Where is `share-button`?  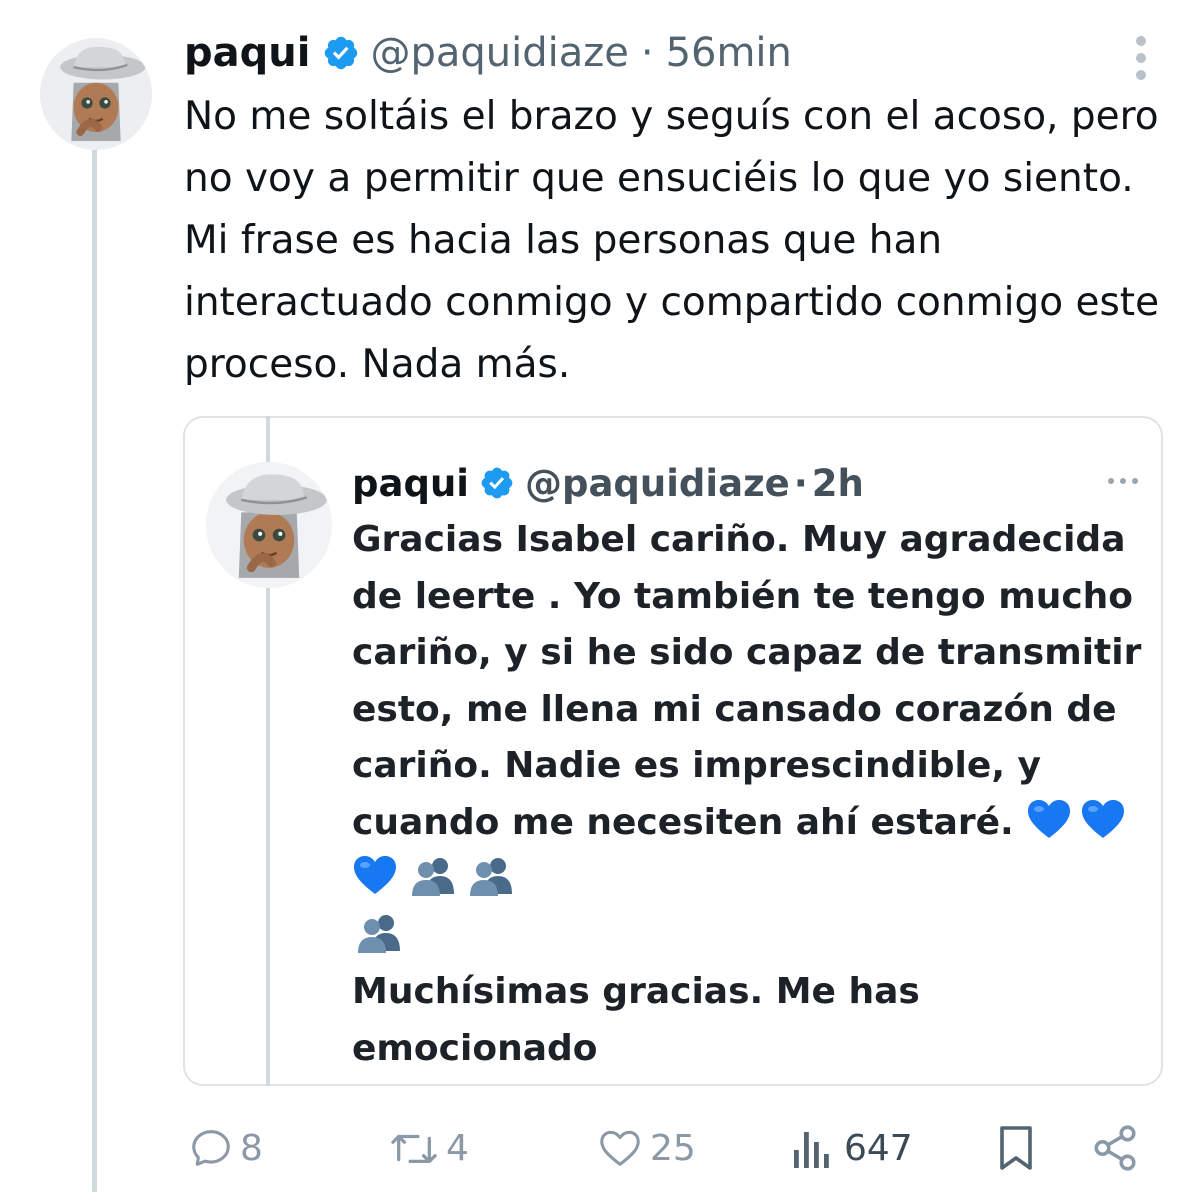 share-button is located at coordinates (1115, 1148).